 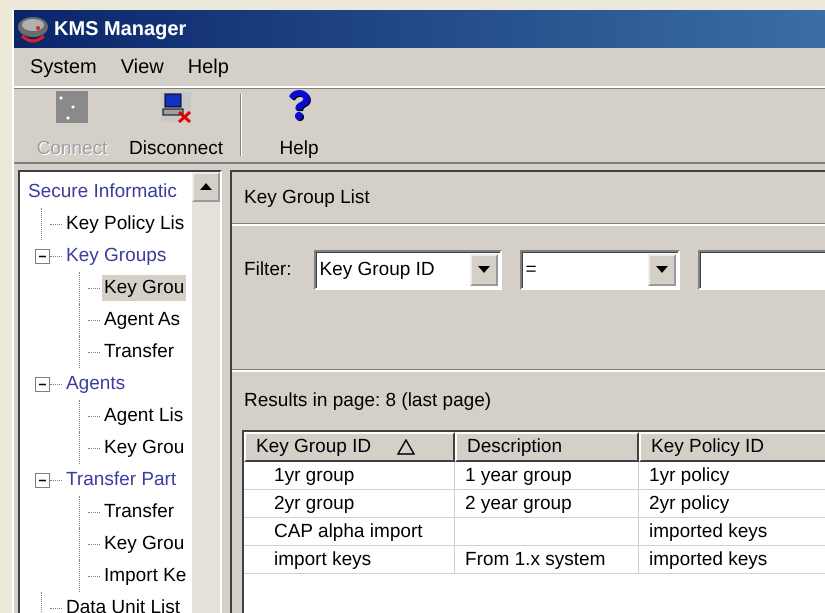 I want to click on tree-item: Import Ke, so click(x=145, y=576).